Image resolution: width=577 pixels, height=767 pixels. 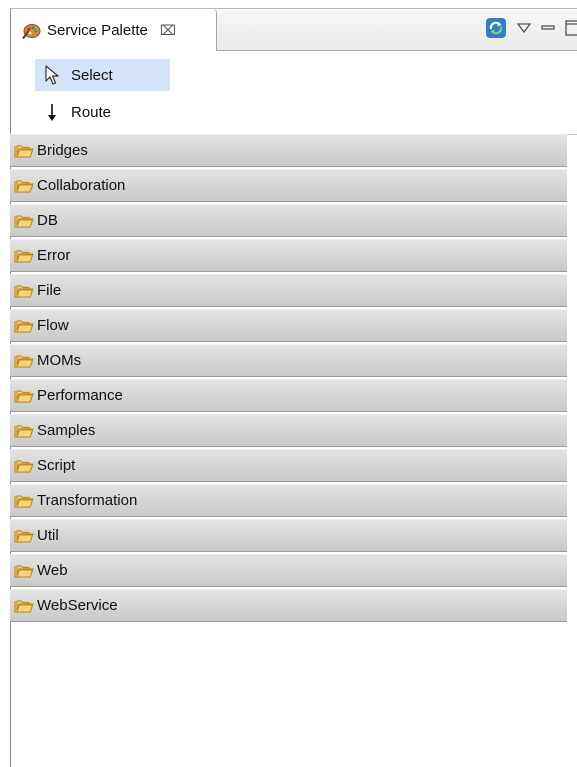 What do you see at coordinates (47, 220) in the screenshot?
I see `drawer-label: DB` at bounding box center [47, 220].